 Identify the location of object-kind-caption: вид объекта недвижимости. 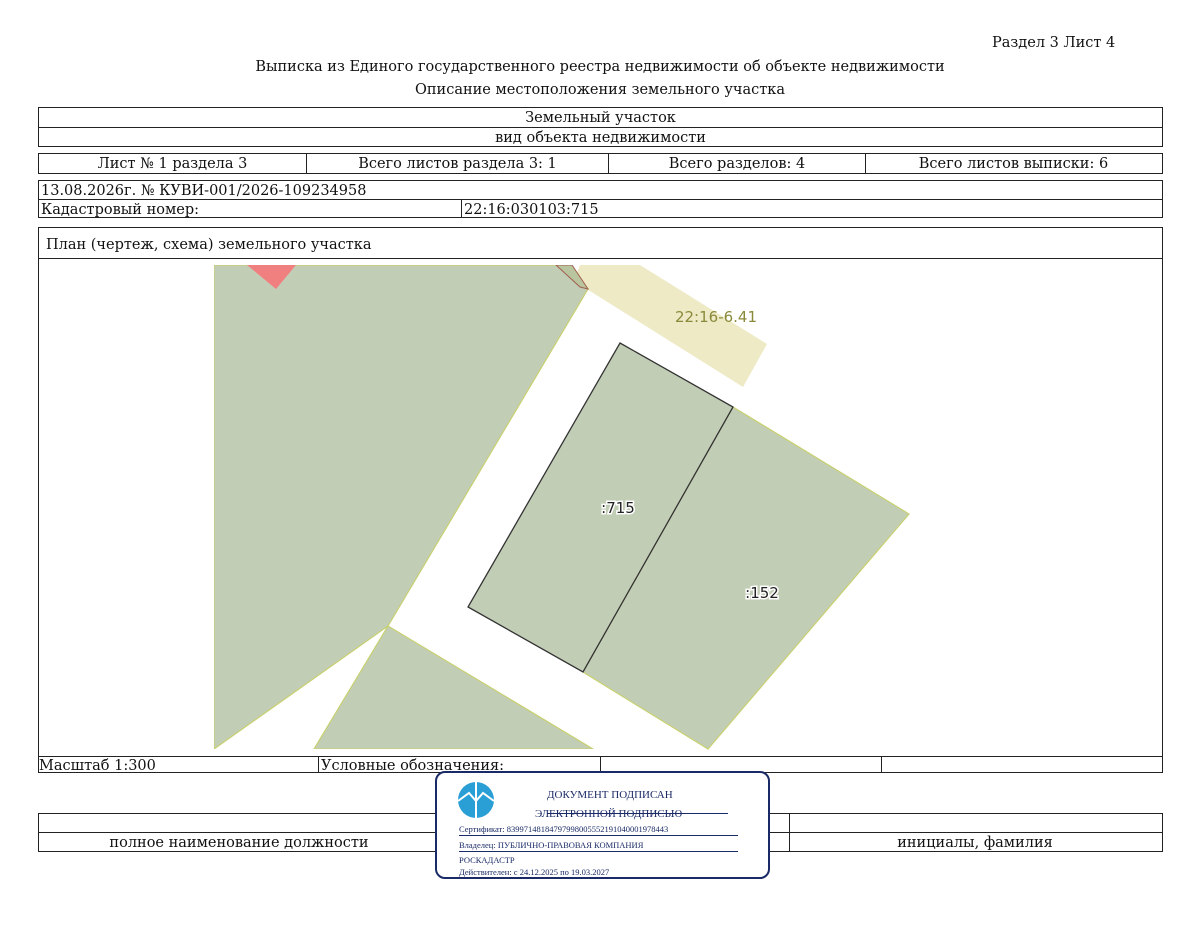
(600, 138).